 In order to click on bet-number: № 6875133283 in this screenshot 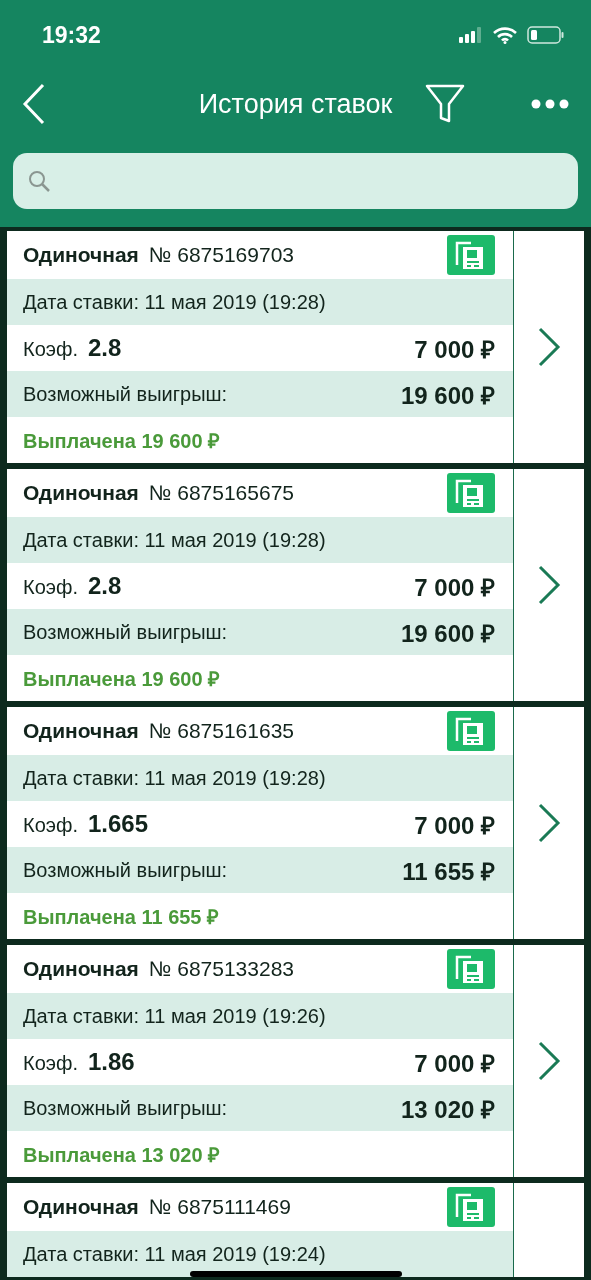, I will do `click(221, 968)`.